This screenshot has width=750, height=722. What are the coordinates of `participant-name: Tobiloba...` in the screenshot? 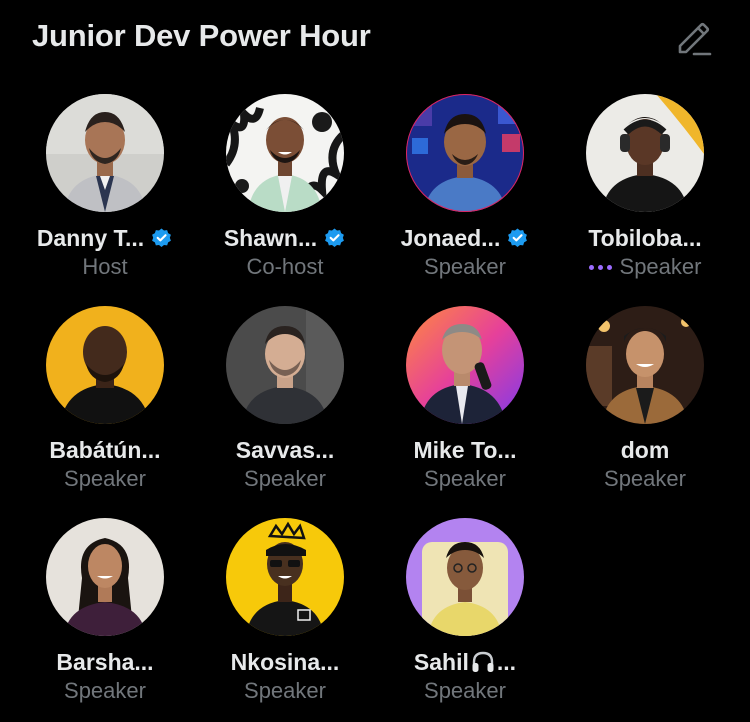 It's located at (645, 237).